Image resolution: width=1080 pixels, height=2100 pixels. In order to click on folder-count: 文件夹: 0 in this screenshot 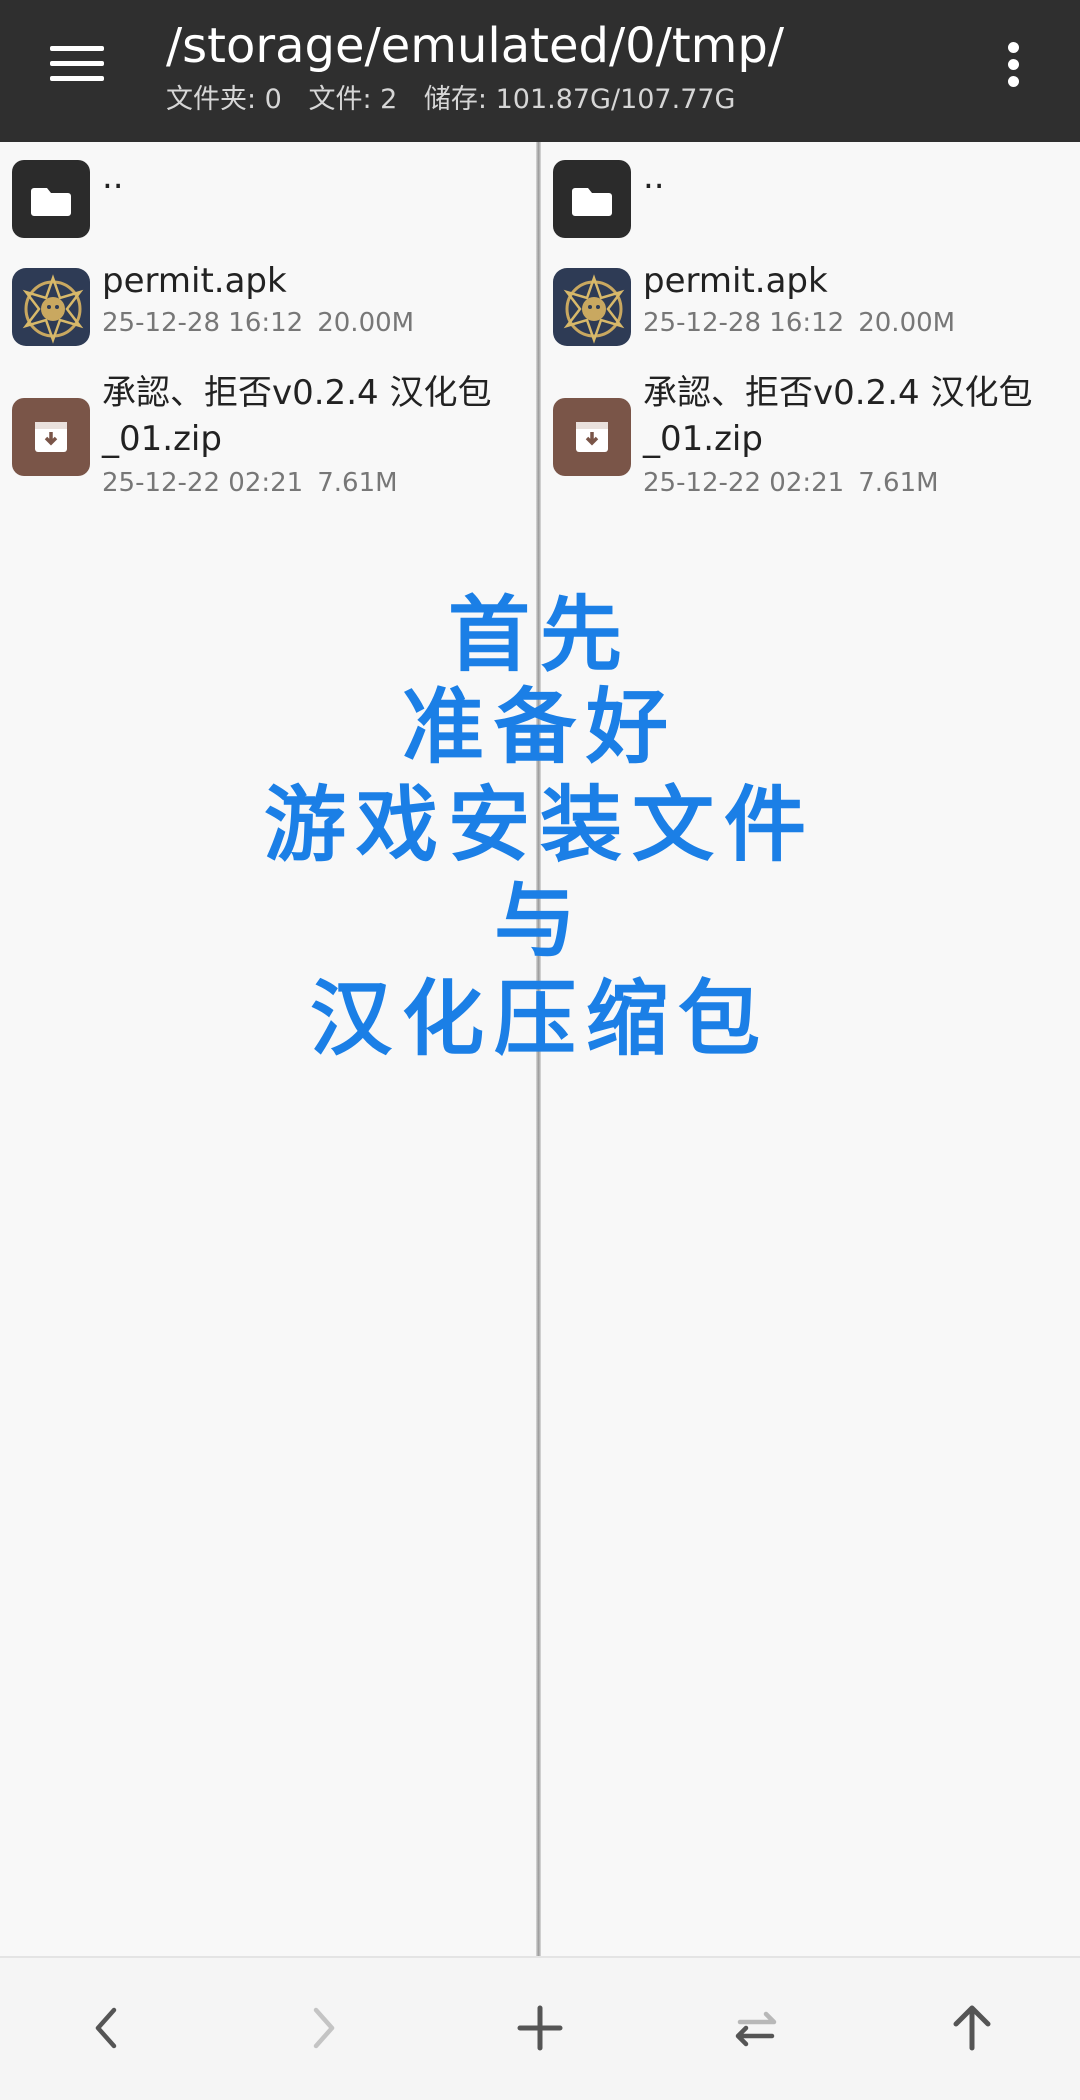, I will do `click(224, 99)`.